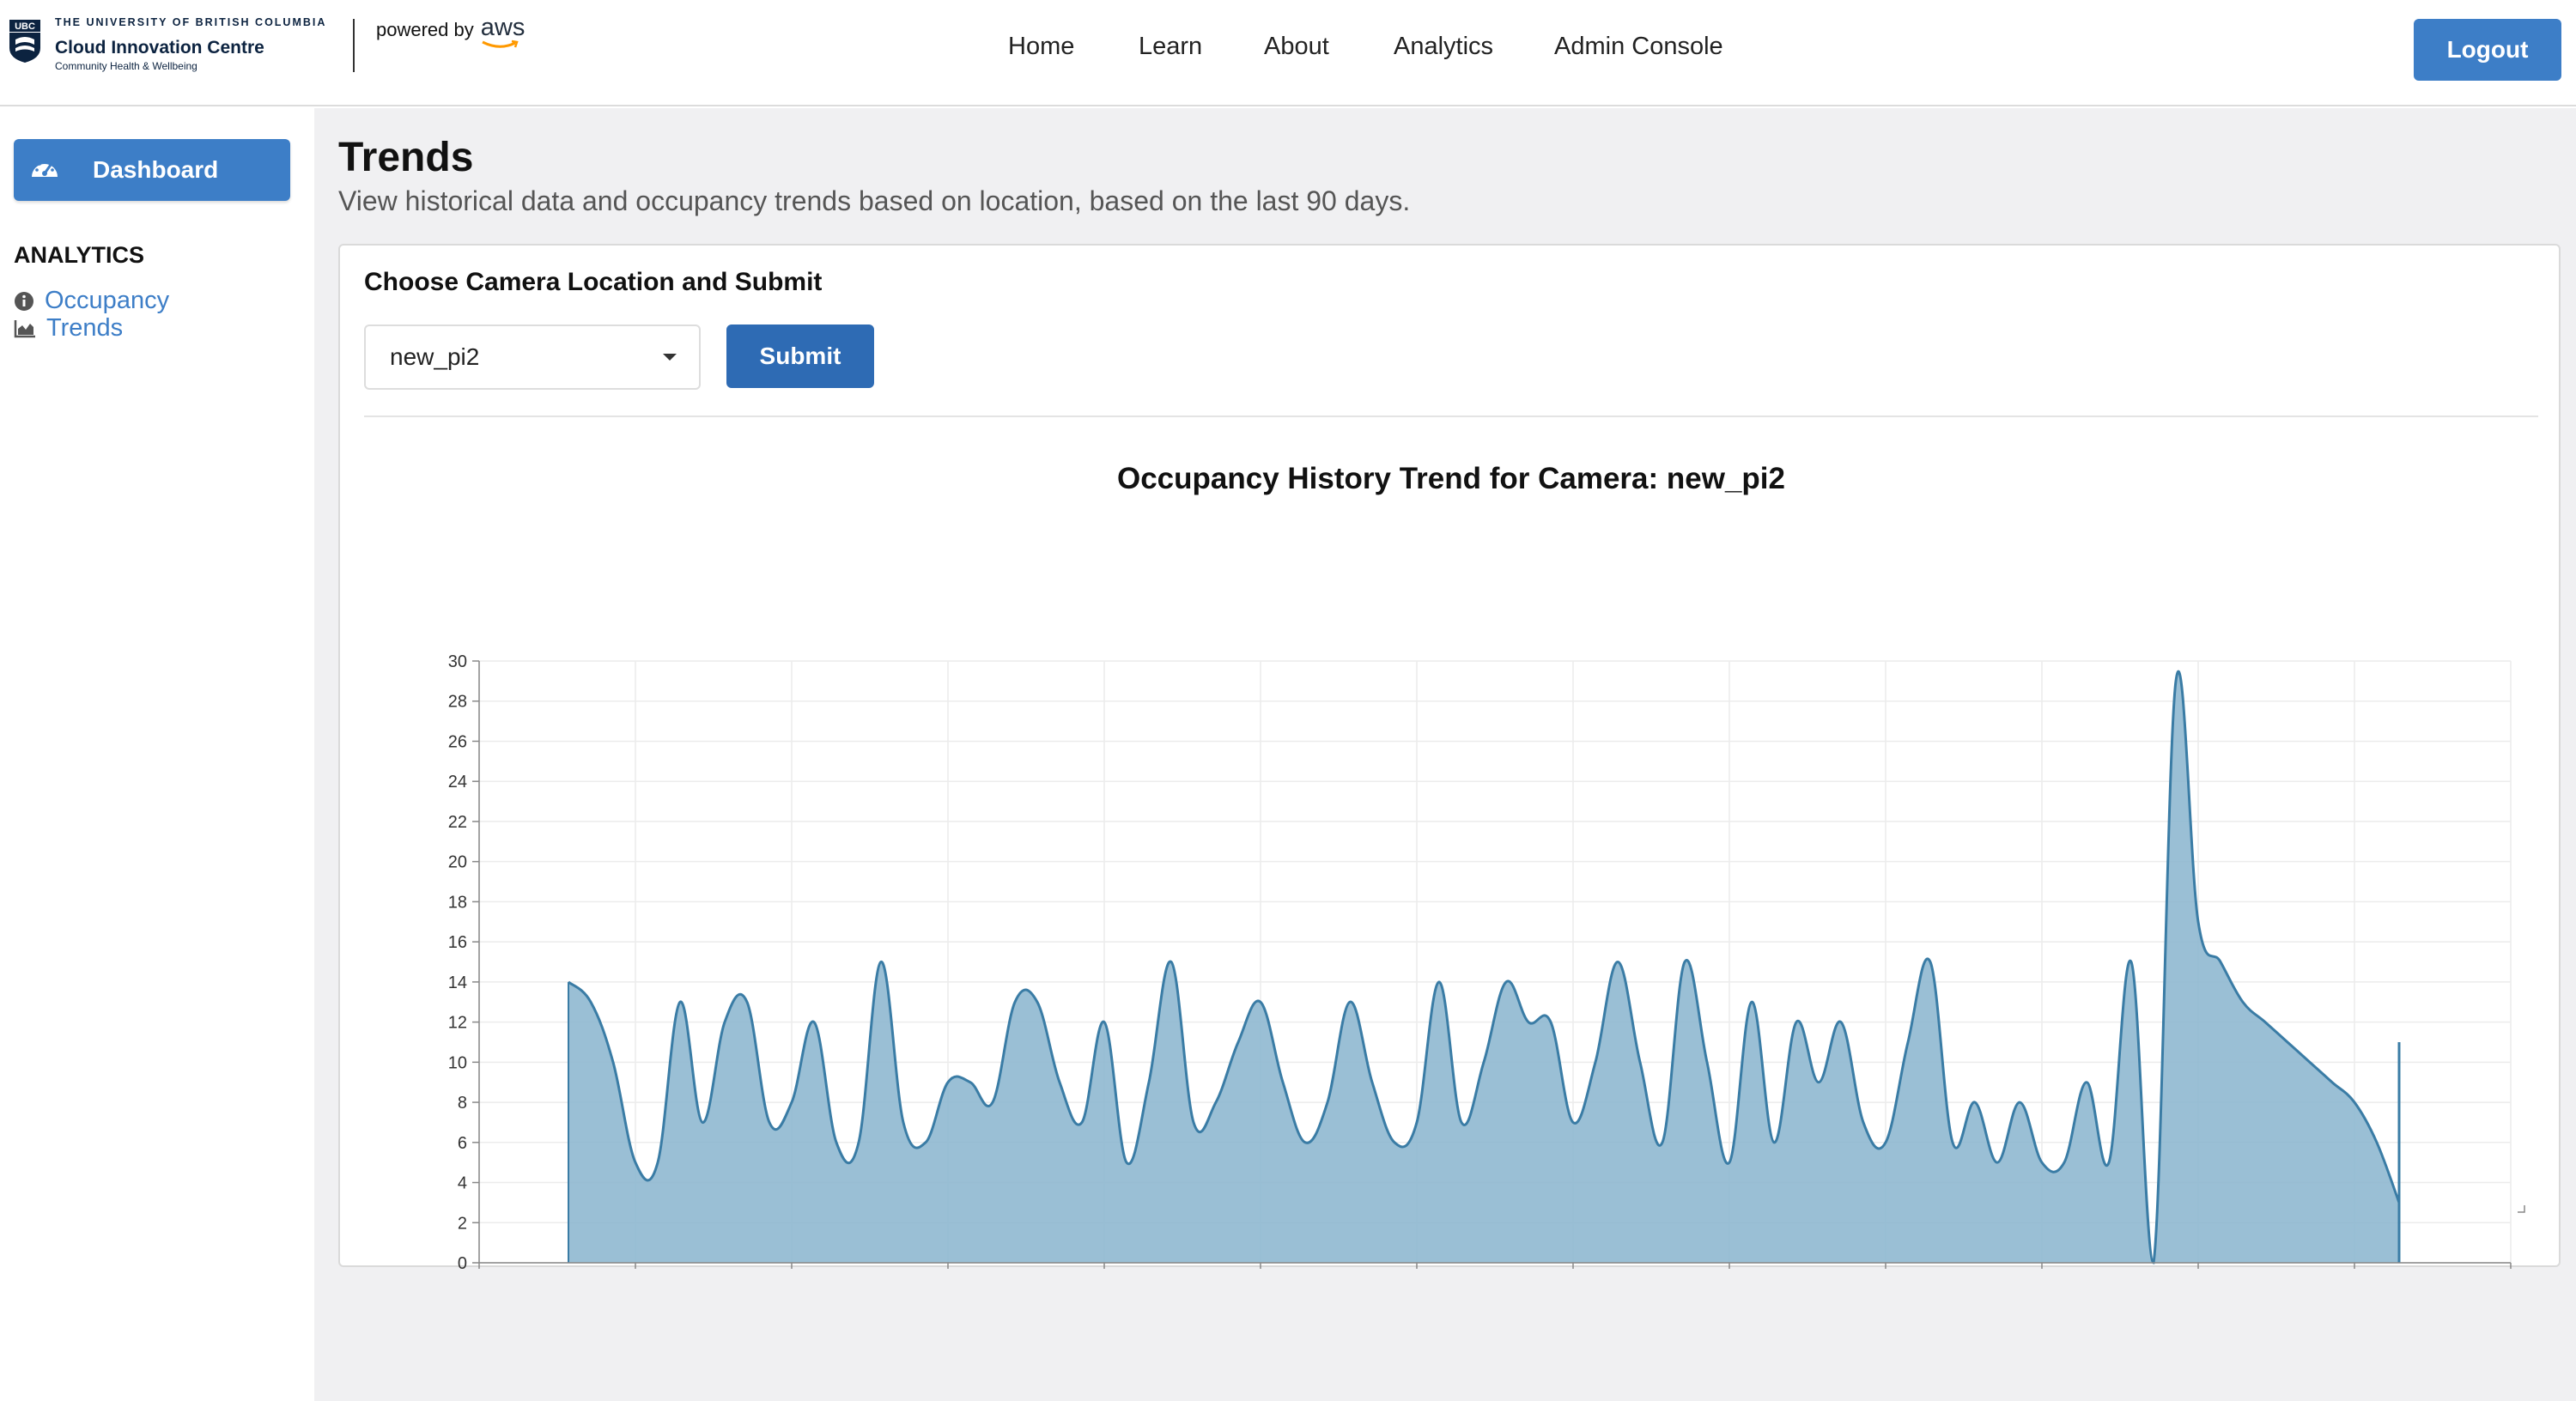 Image resolution: width=2576 pixels, height=1401 pixels. What do you see at coordinates (157, 754) in the screenshot?
I see `sidebar: Dashboard ANALYTICS Occupancy Trends` at bounding box center [157, 754].